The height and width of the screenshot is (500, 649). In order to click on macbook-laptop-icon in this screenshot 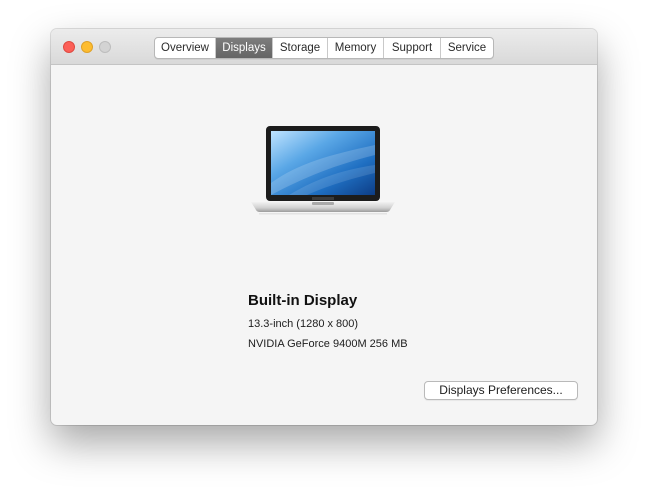, I will do `click(323, 170)`.